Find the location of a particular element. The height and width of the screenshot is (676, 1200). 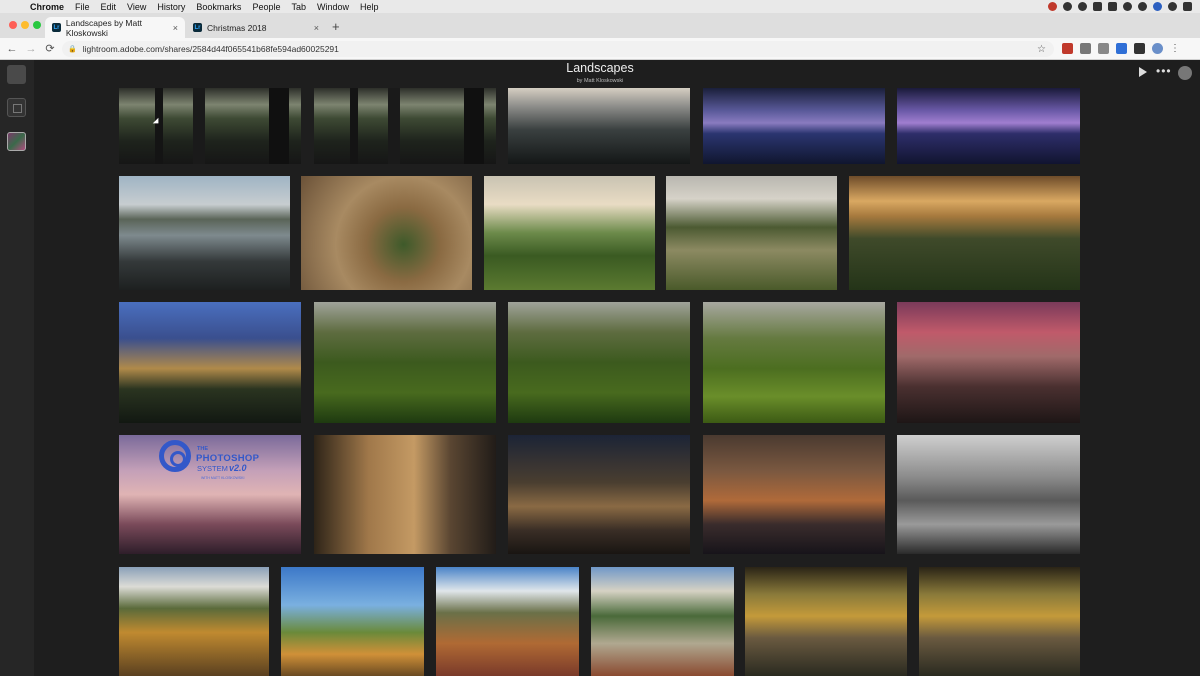

photoshop-system-logo-icon is located at coordinates (175, 456).